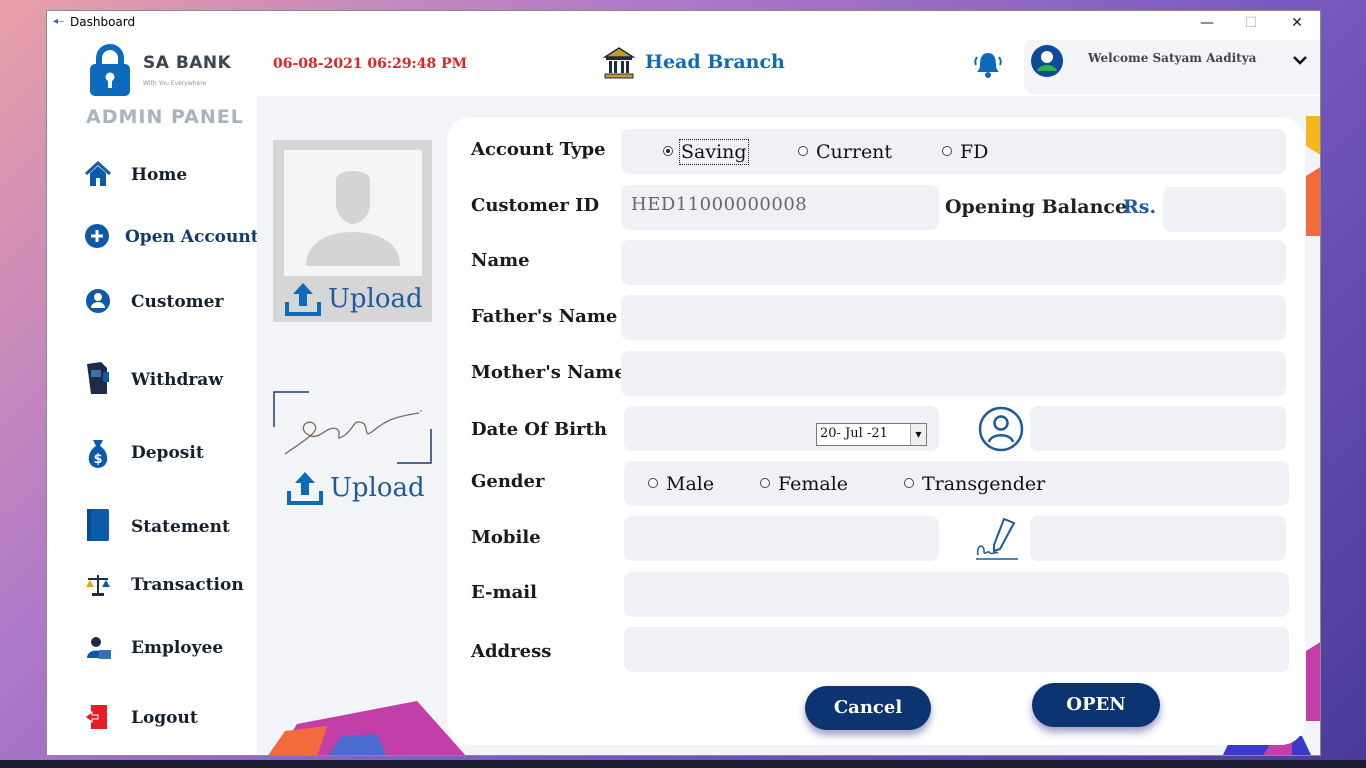 This screenshot has height=768, width=1366. What do you see at coordinates (377, 488) in the screenshot?
I see `signature-upload-label: Upload` at bounding box center [377, 488].